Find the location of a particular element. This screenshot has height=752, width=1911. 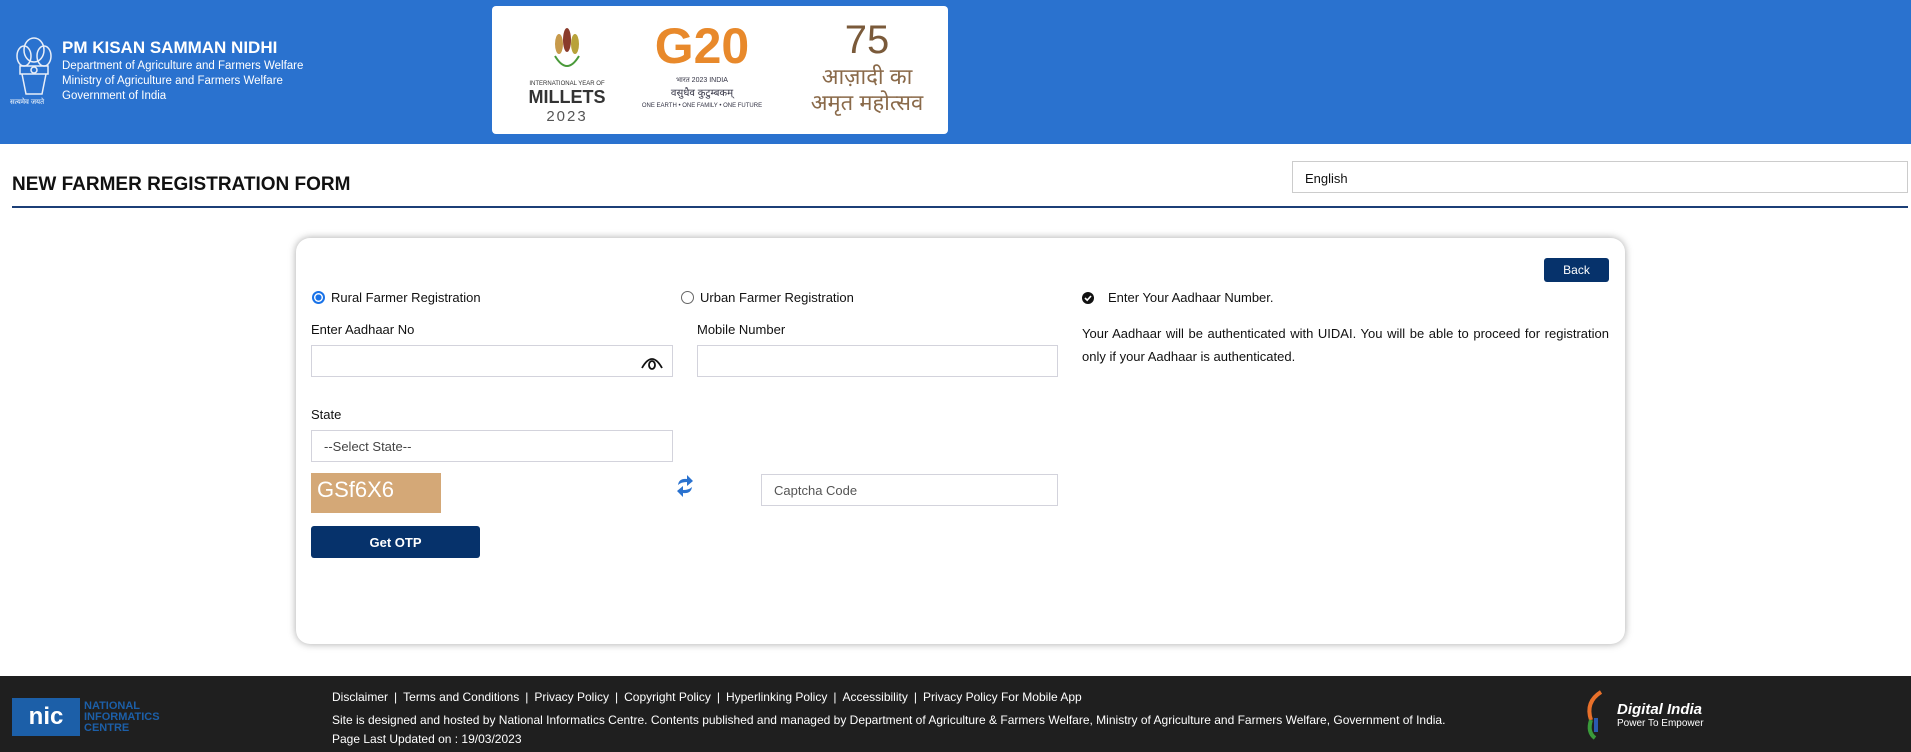

aadhaar-input is located at coordinates (492, 361).